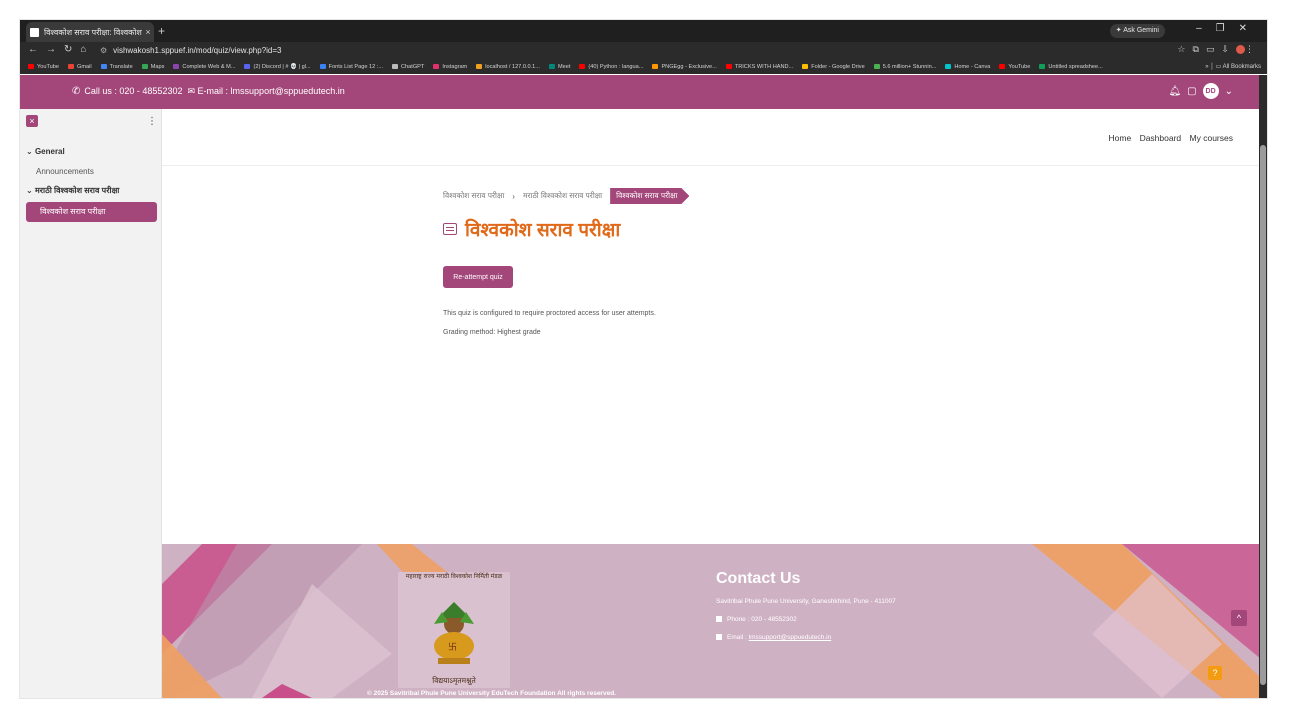 This screenshot has height=710, width=1292. Describe the element at coordinates (413, 67) in the screenshot. I see `bookmark-label: ChatGPT` at that location.